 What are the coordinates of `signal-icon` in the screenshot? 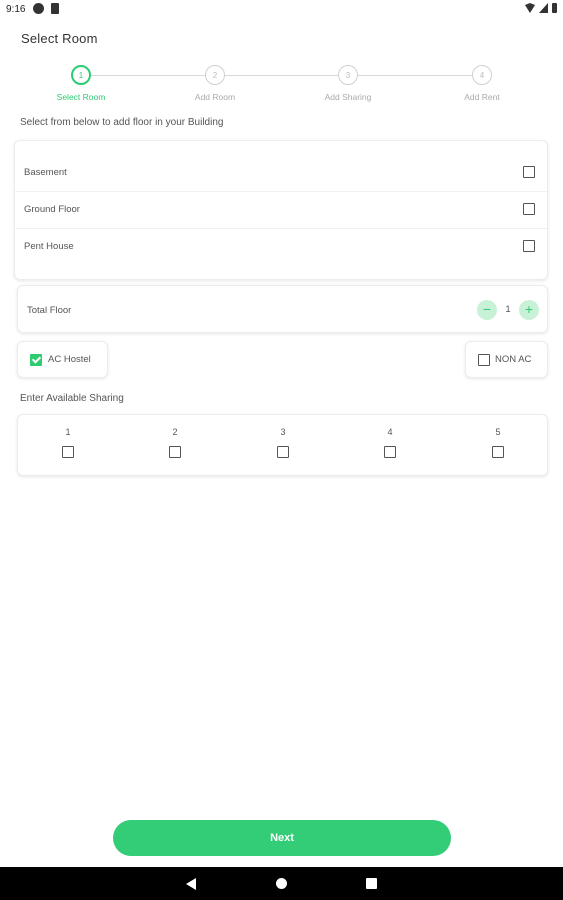 It's located at (543, 8).